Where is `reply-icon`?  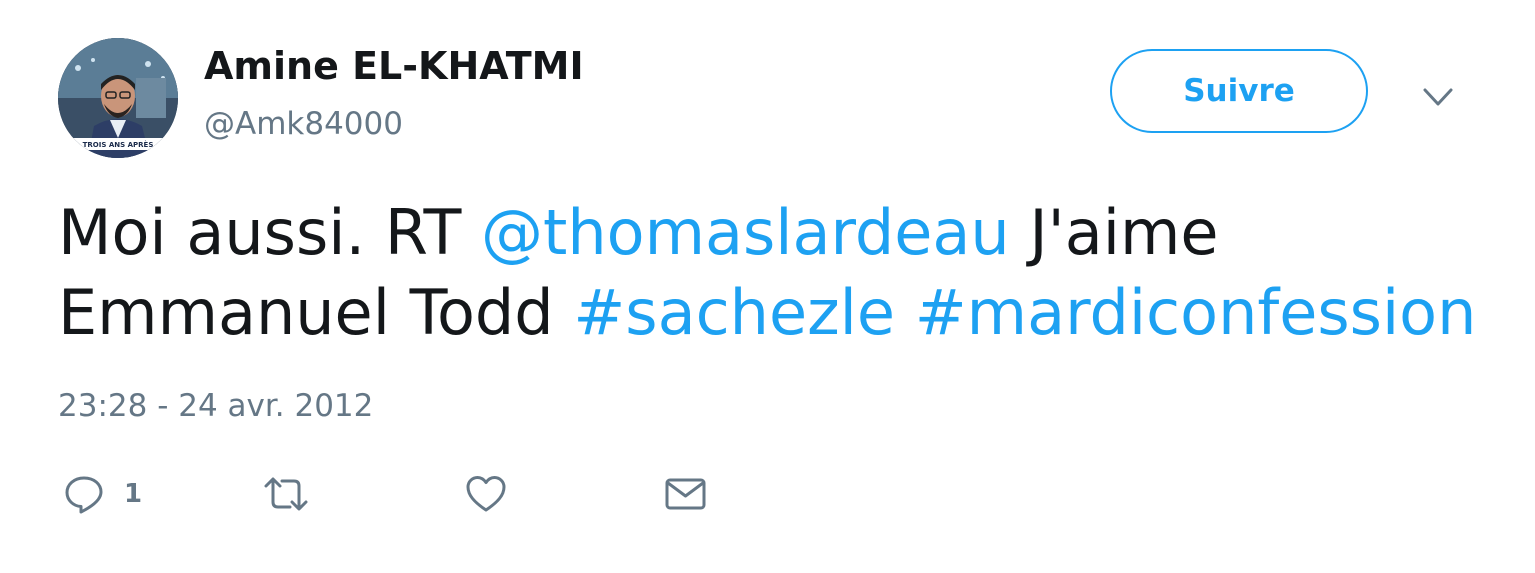
reply-icon is located at coordinates (84, 495).